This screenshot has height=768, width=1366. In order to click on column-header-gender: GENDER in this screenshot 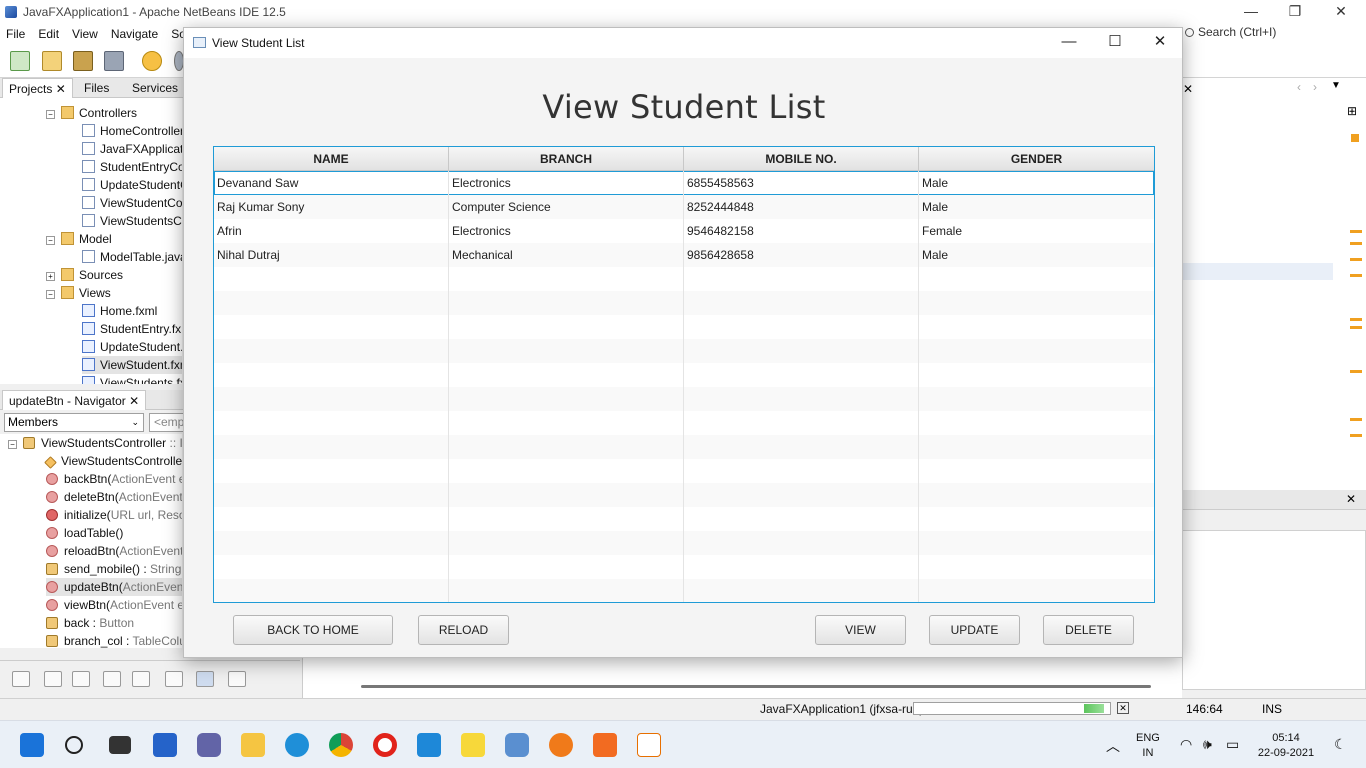, I will do `click(1036, 159)`.